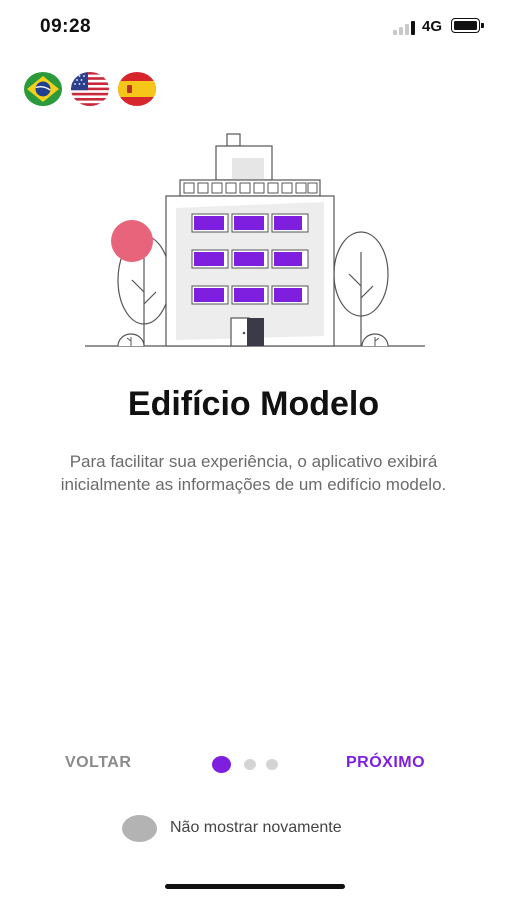 The height and width of the screenshot is (900, 507). Describe the element at coordinates (221, 764) in the screenshot. I see `page-dot-active` at that location.